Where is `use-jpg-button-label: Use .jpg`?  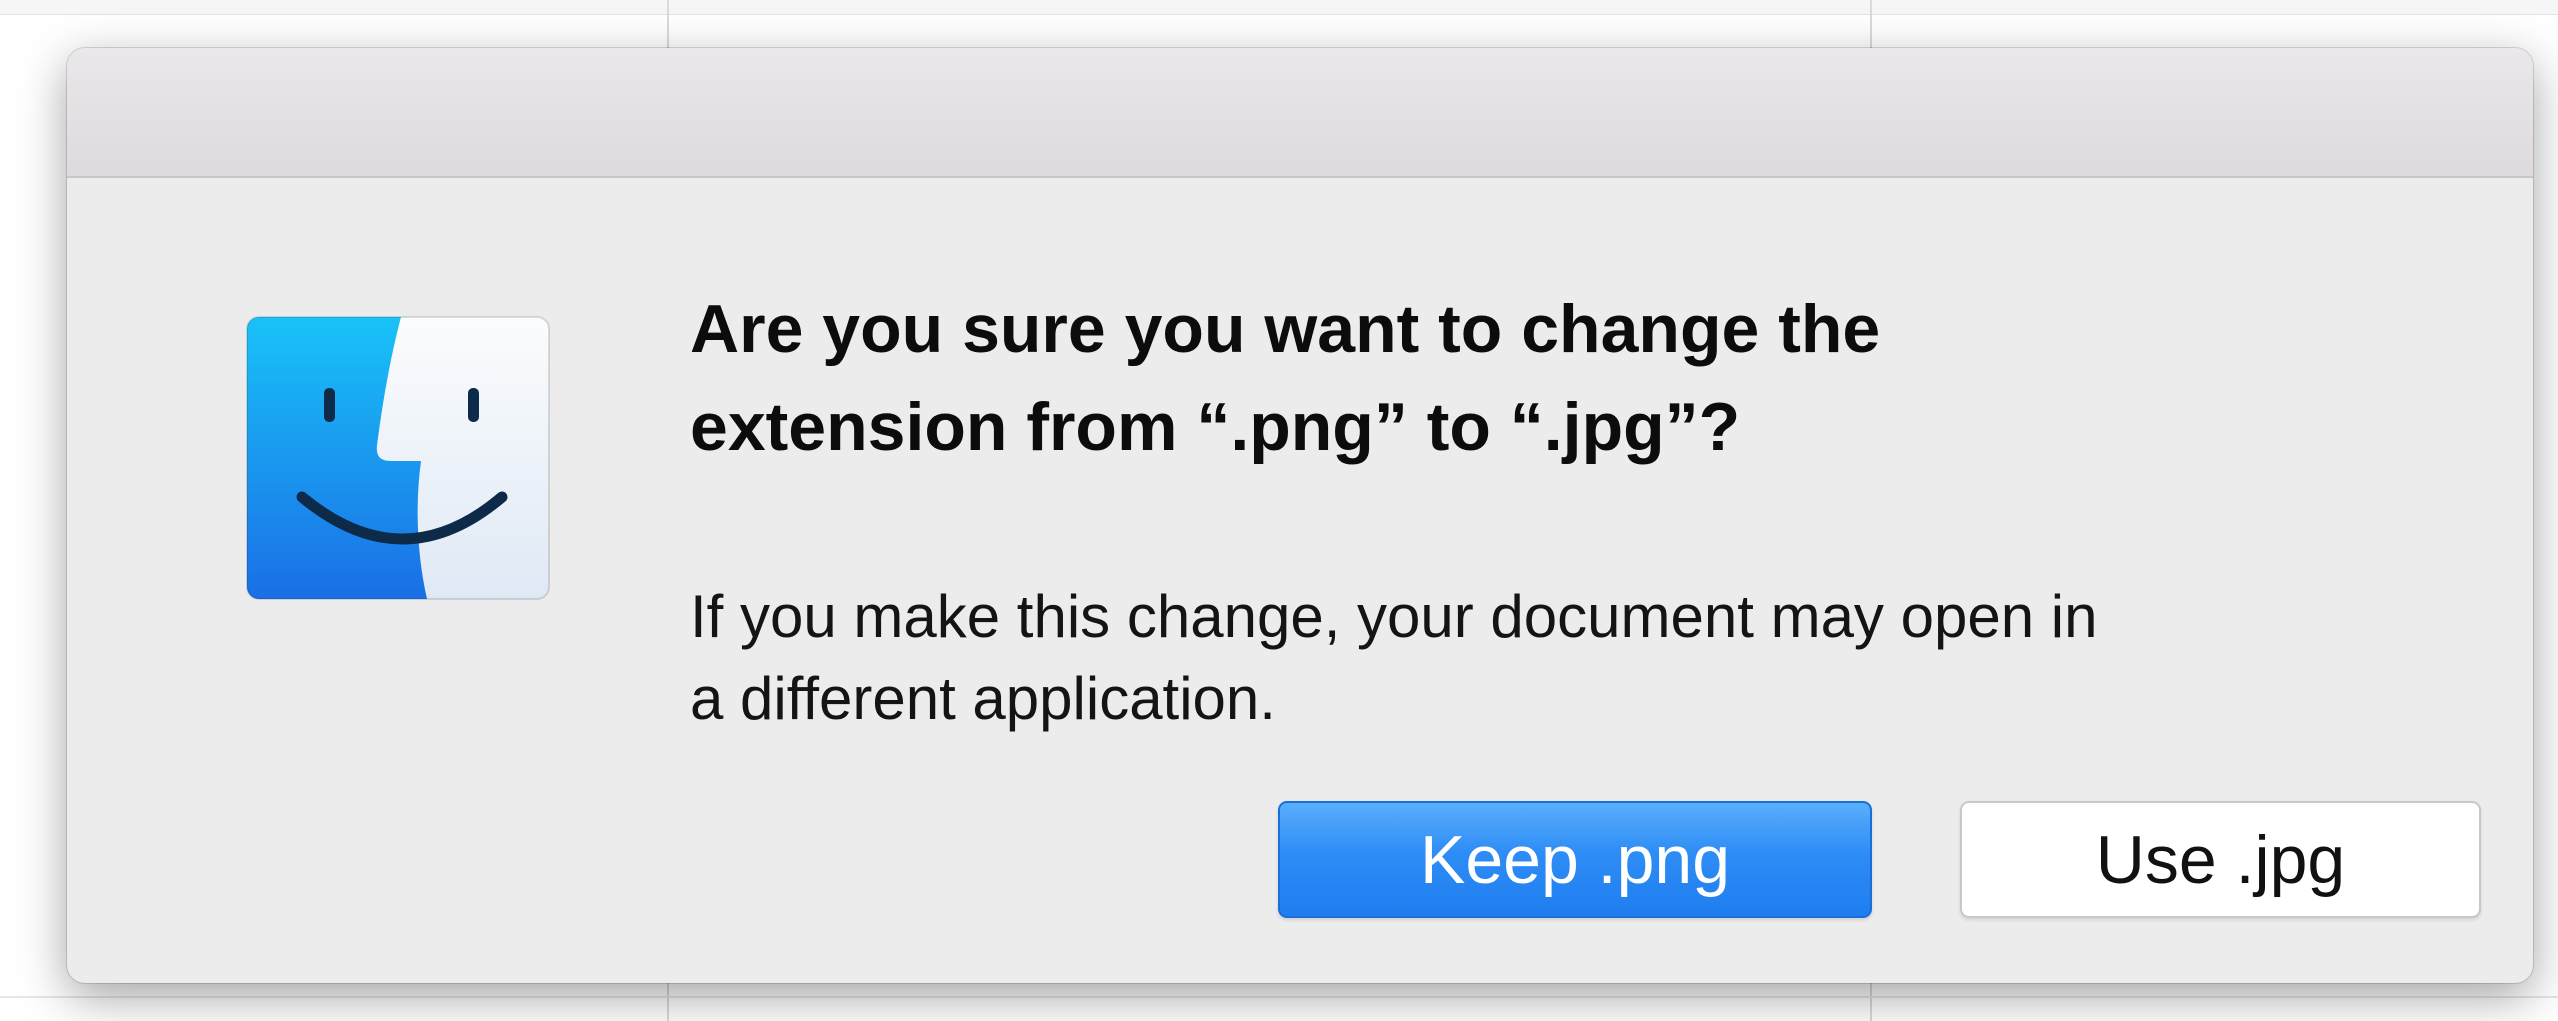
use-jpg-button-label: Use .jpg is located at coordinates (2220, 859).